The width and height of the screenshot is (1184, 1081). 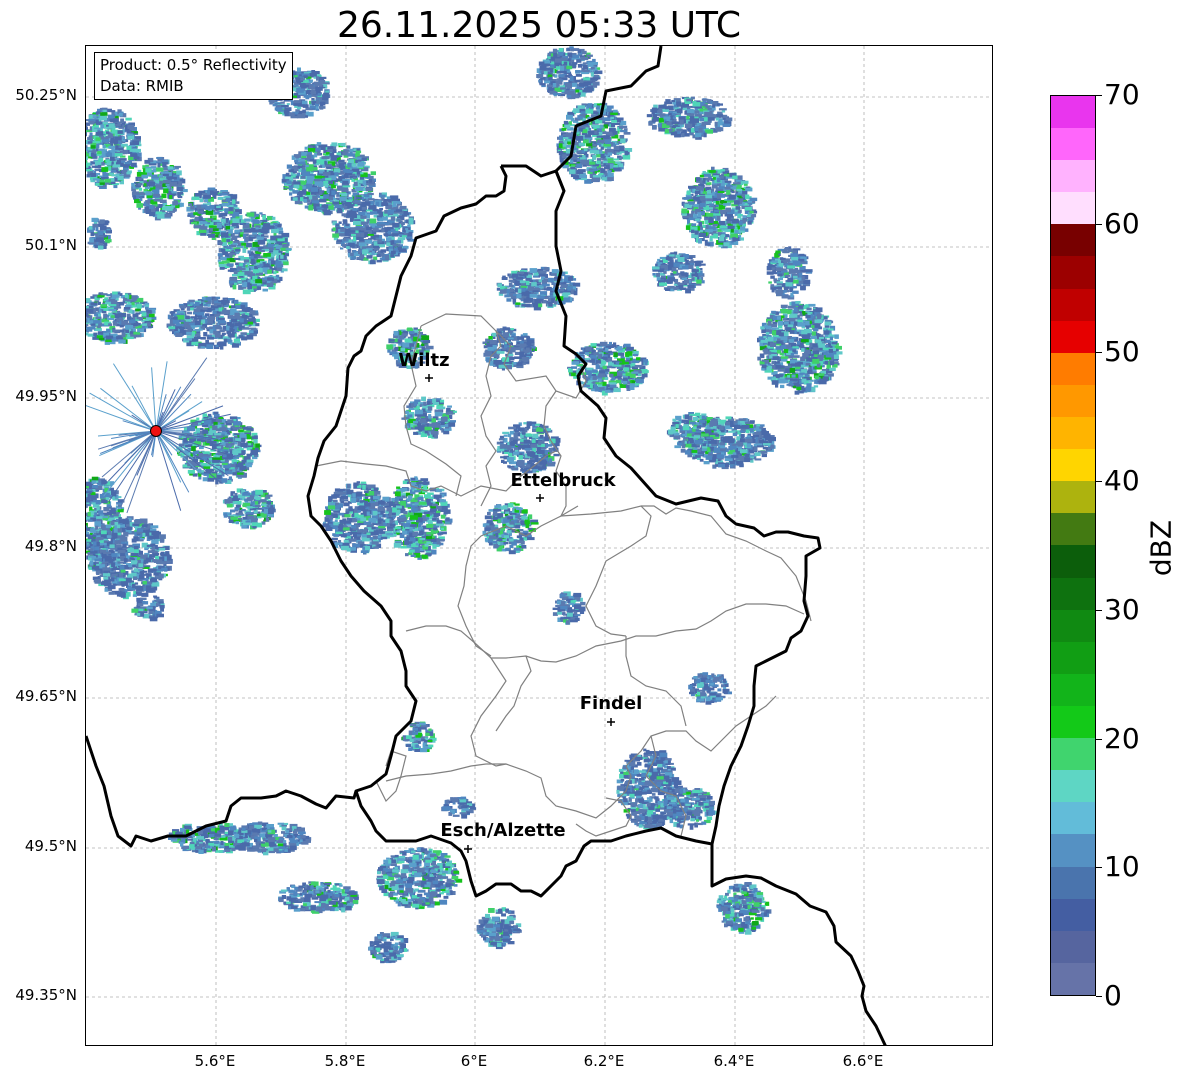 I want to click on colorbar-tick: 0, so click(x=1113, y=995).